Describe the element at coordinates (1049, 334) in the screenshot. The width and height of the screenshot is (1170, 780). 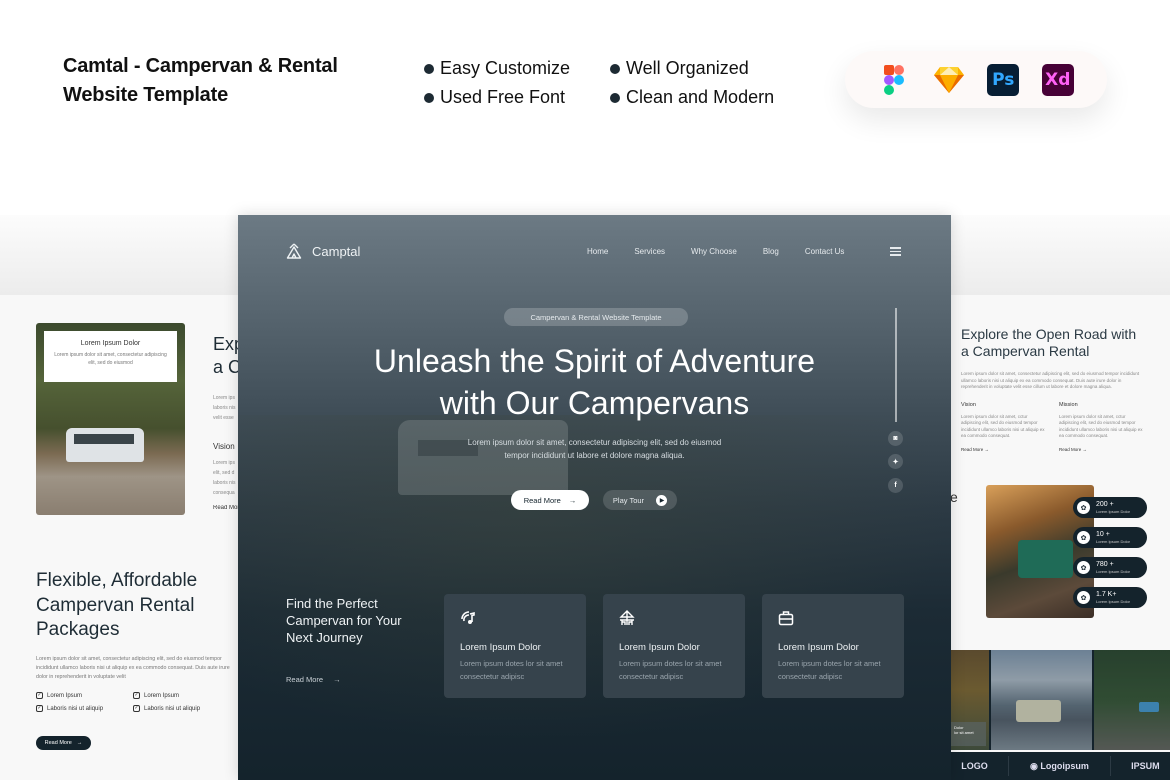
I see `heading-line: Explore the Open Road with` at that location.